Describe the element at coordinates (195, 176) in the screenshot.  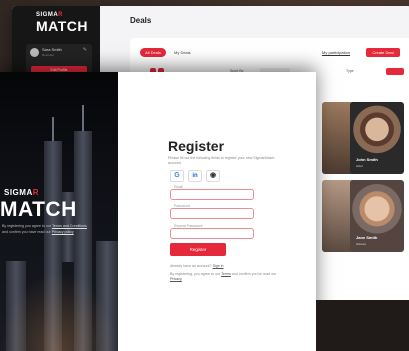
I see `linkedin-icon: in` at that location.